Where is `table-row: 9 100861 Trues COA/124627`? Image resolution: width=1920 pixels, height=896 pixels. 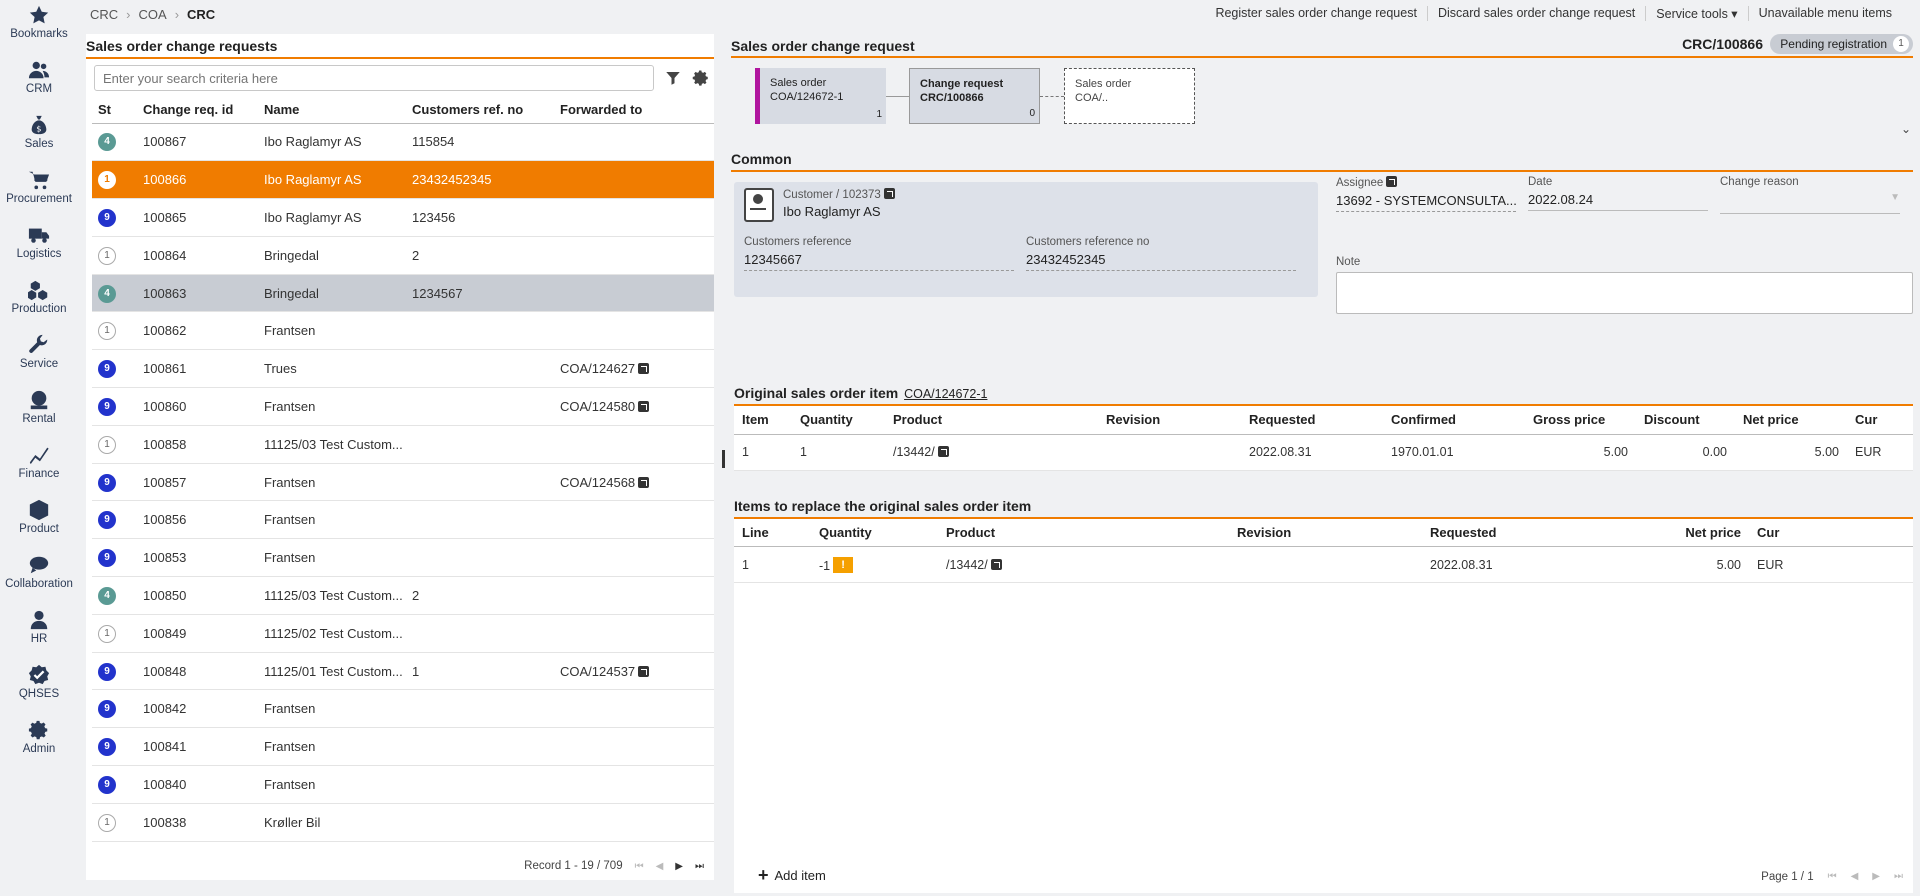 table-row: 9 100861 Trues COA/124627 is located at coordinates (403, 369).